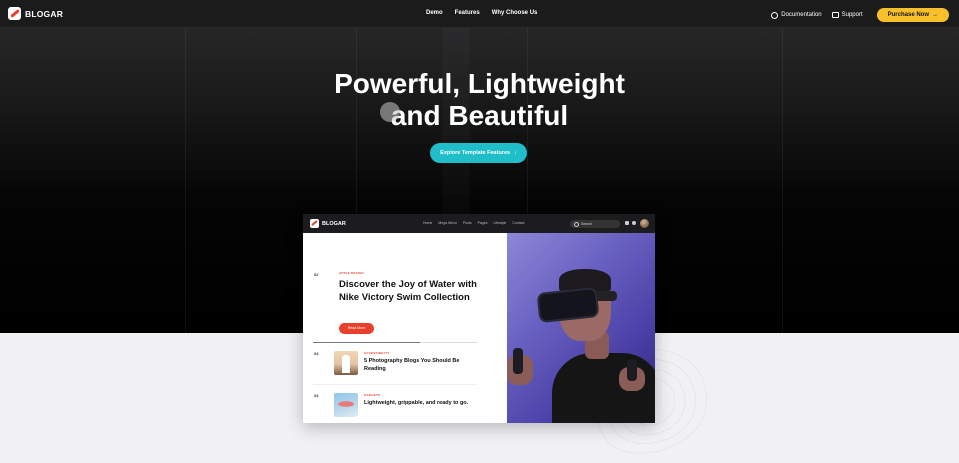 This screenshot has width=959, height=463. Describe the element at coordinates (568, 305) in the screenshot. I see `vr-headset-icon` at that location.